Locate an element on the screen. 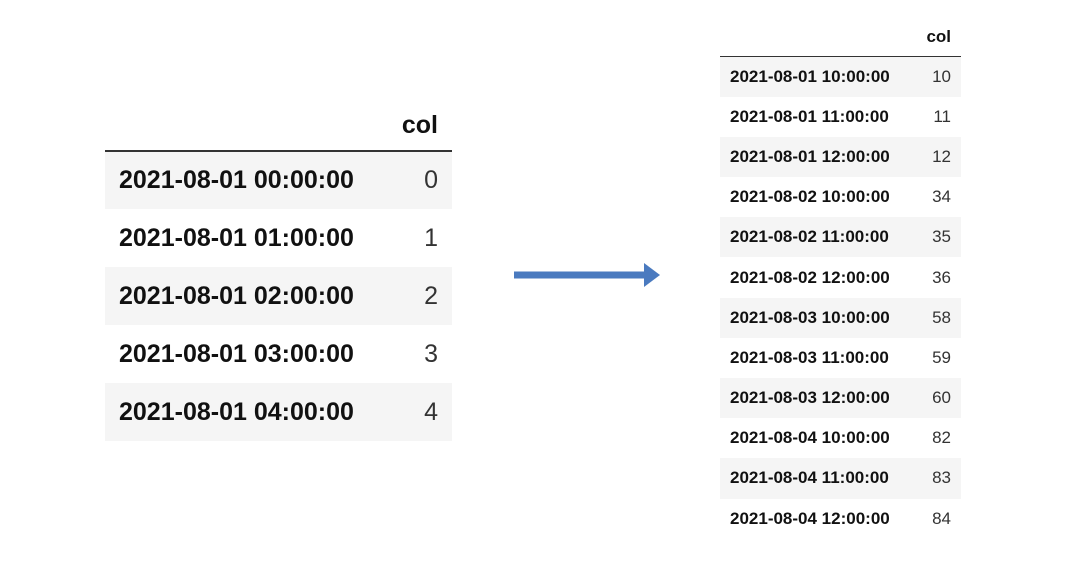  cell-value: 3 is located at coordinates (431, 353).